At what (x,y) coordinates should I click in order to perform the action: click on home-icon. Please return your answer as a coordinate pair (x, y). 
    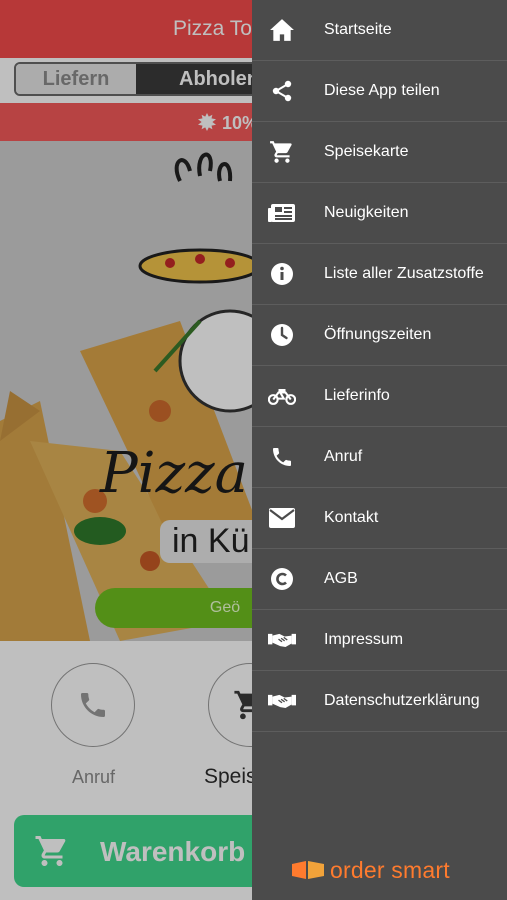
    Looking at the image, I should click on (282, 30).